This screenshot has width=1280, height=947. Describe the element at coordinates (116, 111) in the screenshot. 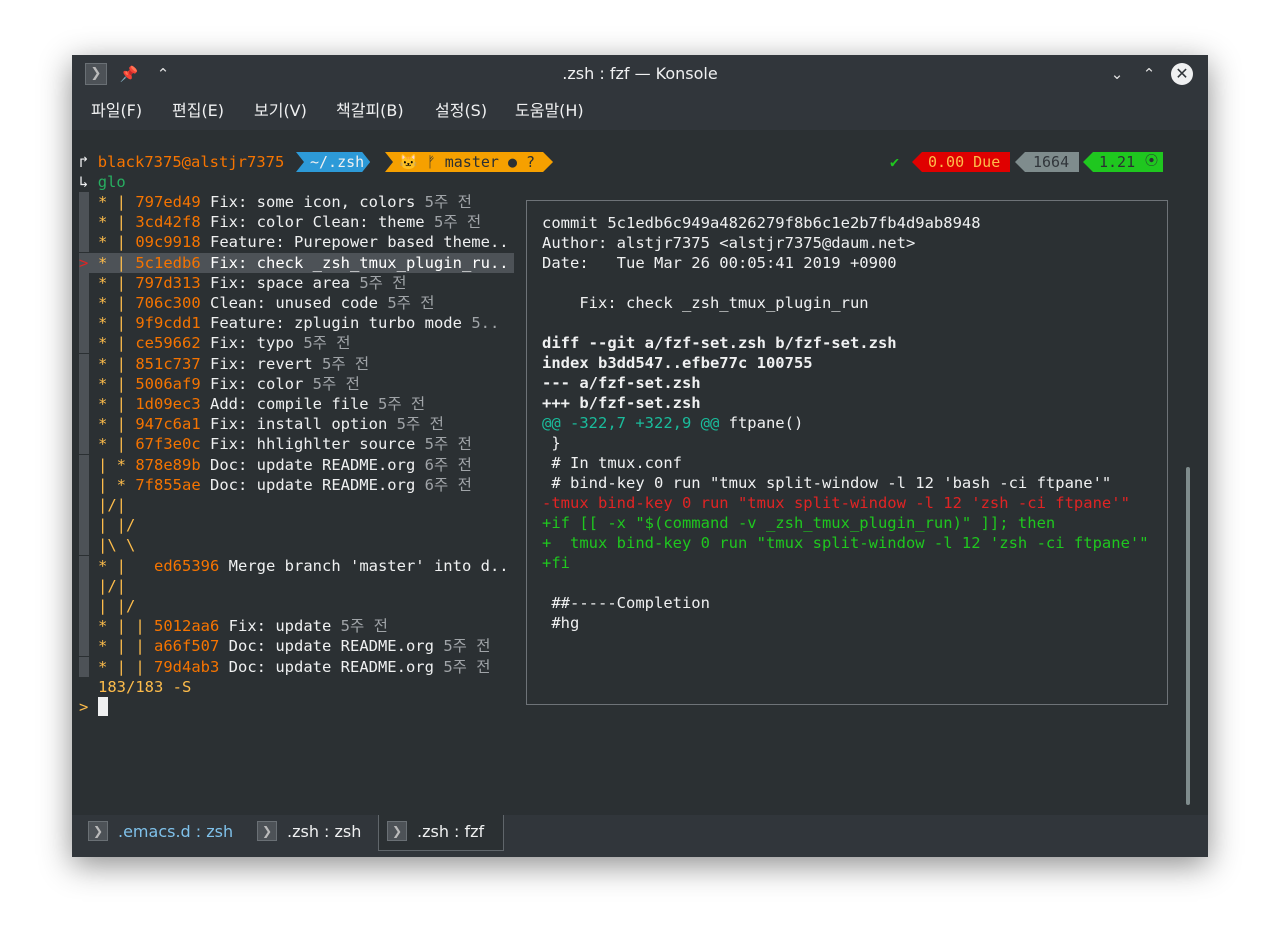

I see `menu-file: 파일(F)` at that location.